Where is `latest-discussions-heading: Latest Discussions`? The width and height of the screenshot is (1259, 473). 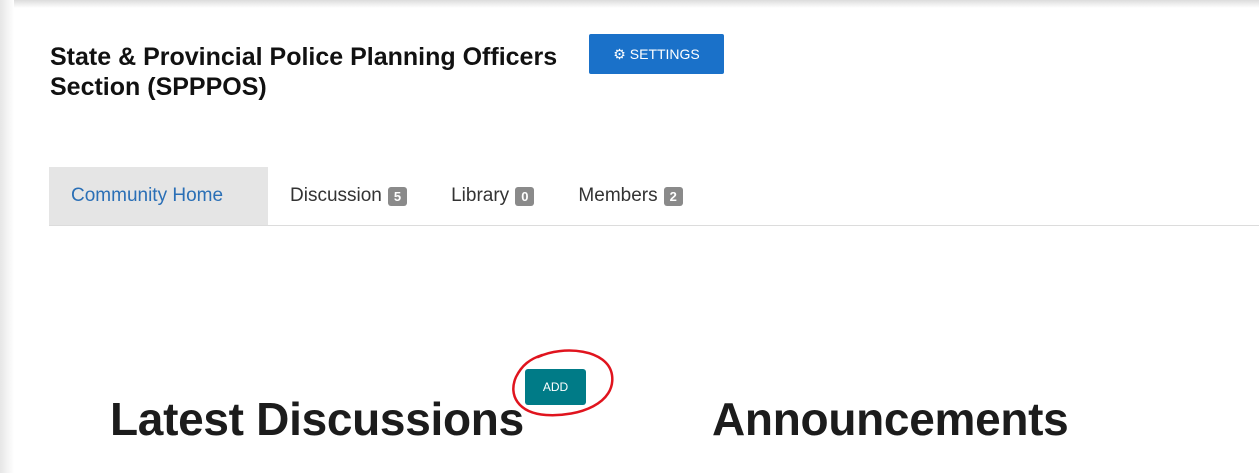 latest-discussions-heading: Latest Discussions is located at coordinates (317, 419).